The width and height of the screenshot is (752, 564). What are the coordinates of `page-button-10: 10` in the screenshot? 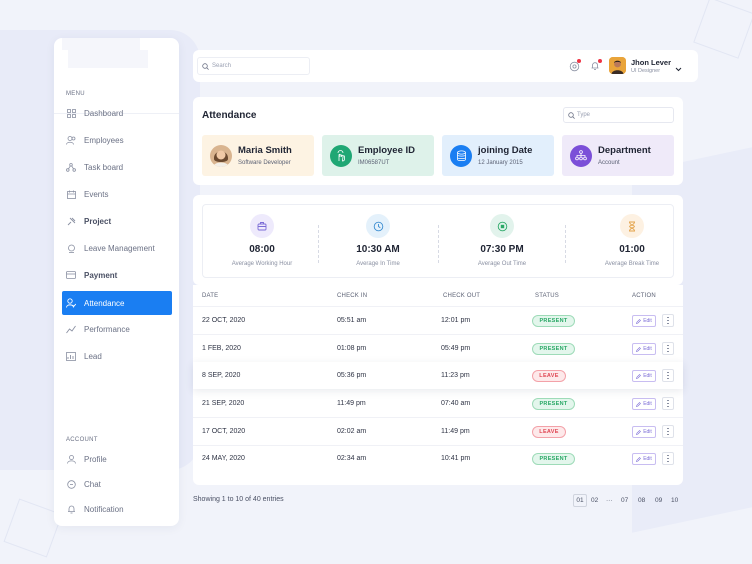 It's located at (674, 500).